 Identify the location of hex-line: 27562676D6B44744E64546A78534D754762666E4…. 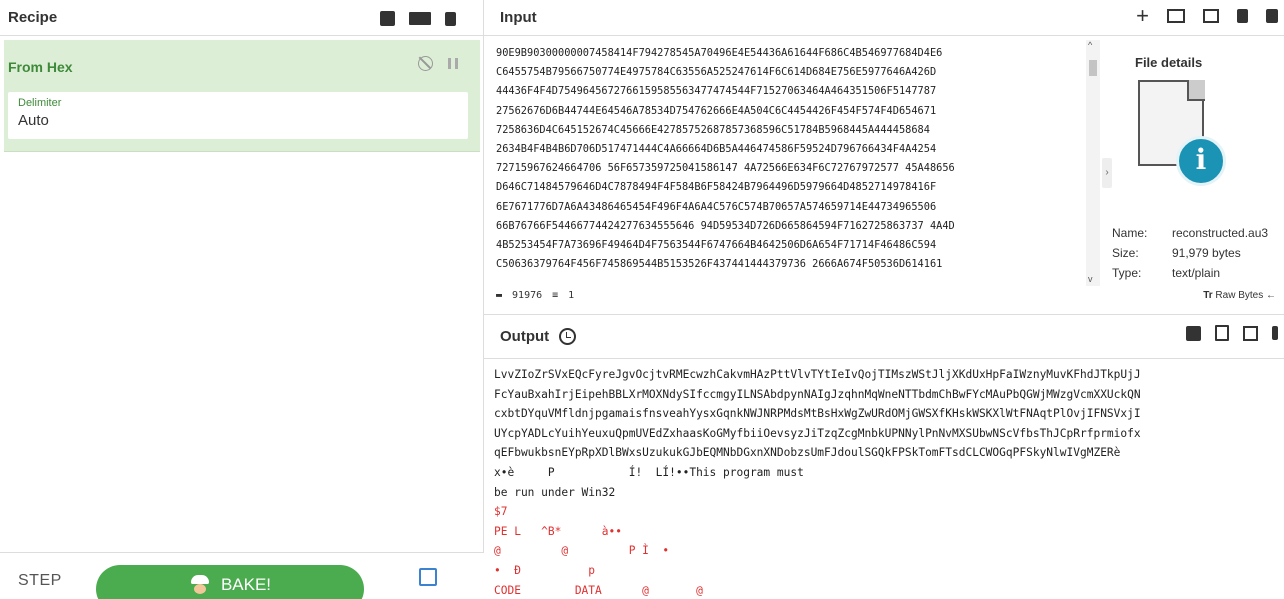
(716, 110).